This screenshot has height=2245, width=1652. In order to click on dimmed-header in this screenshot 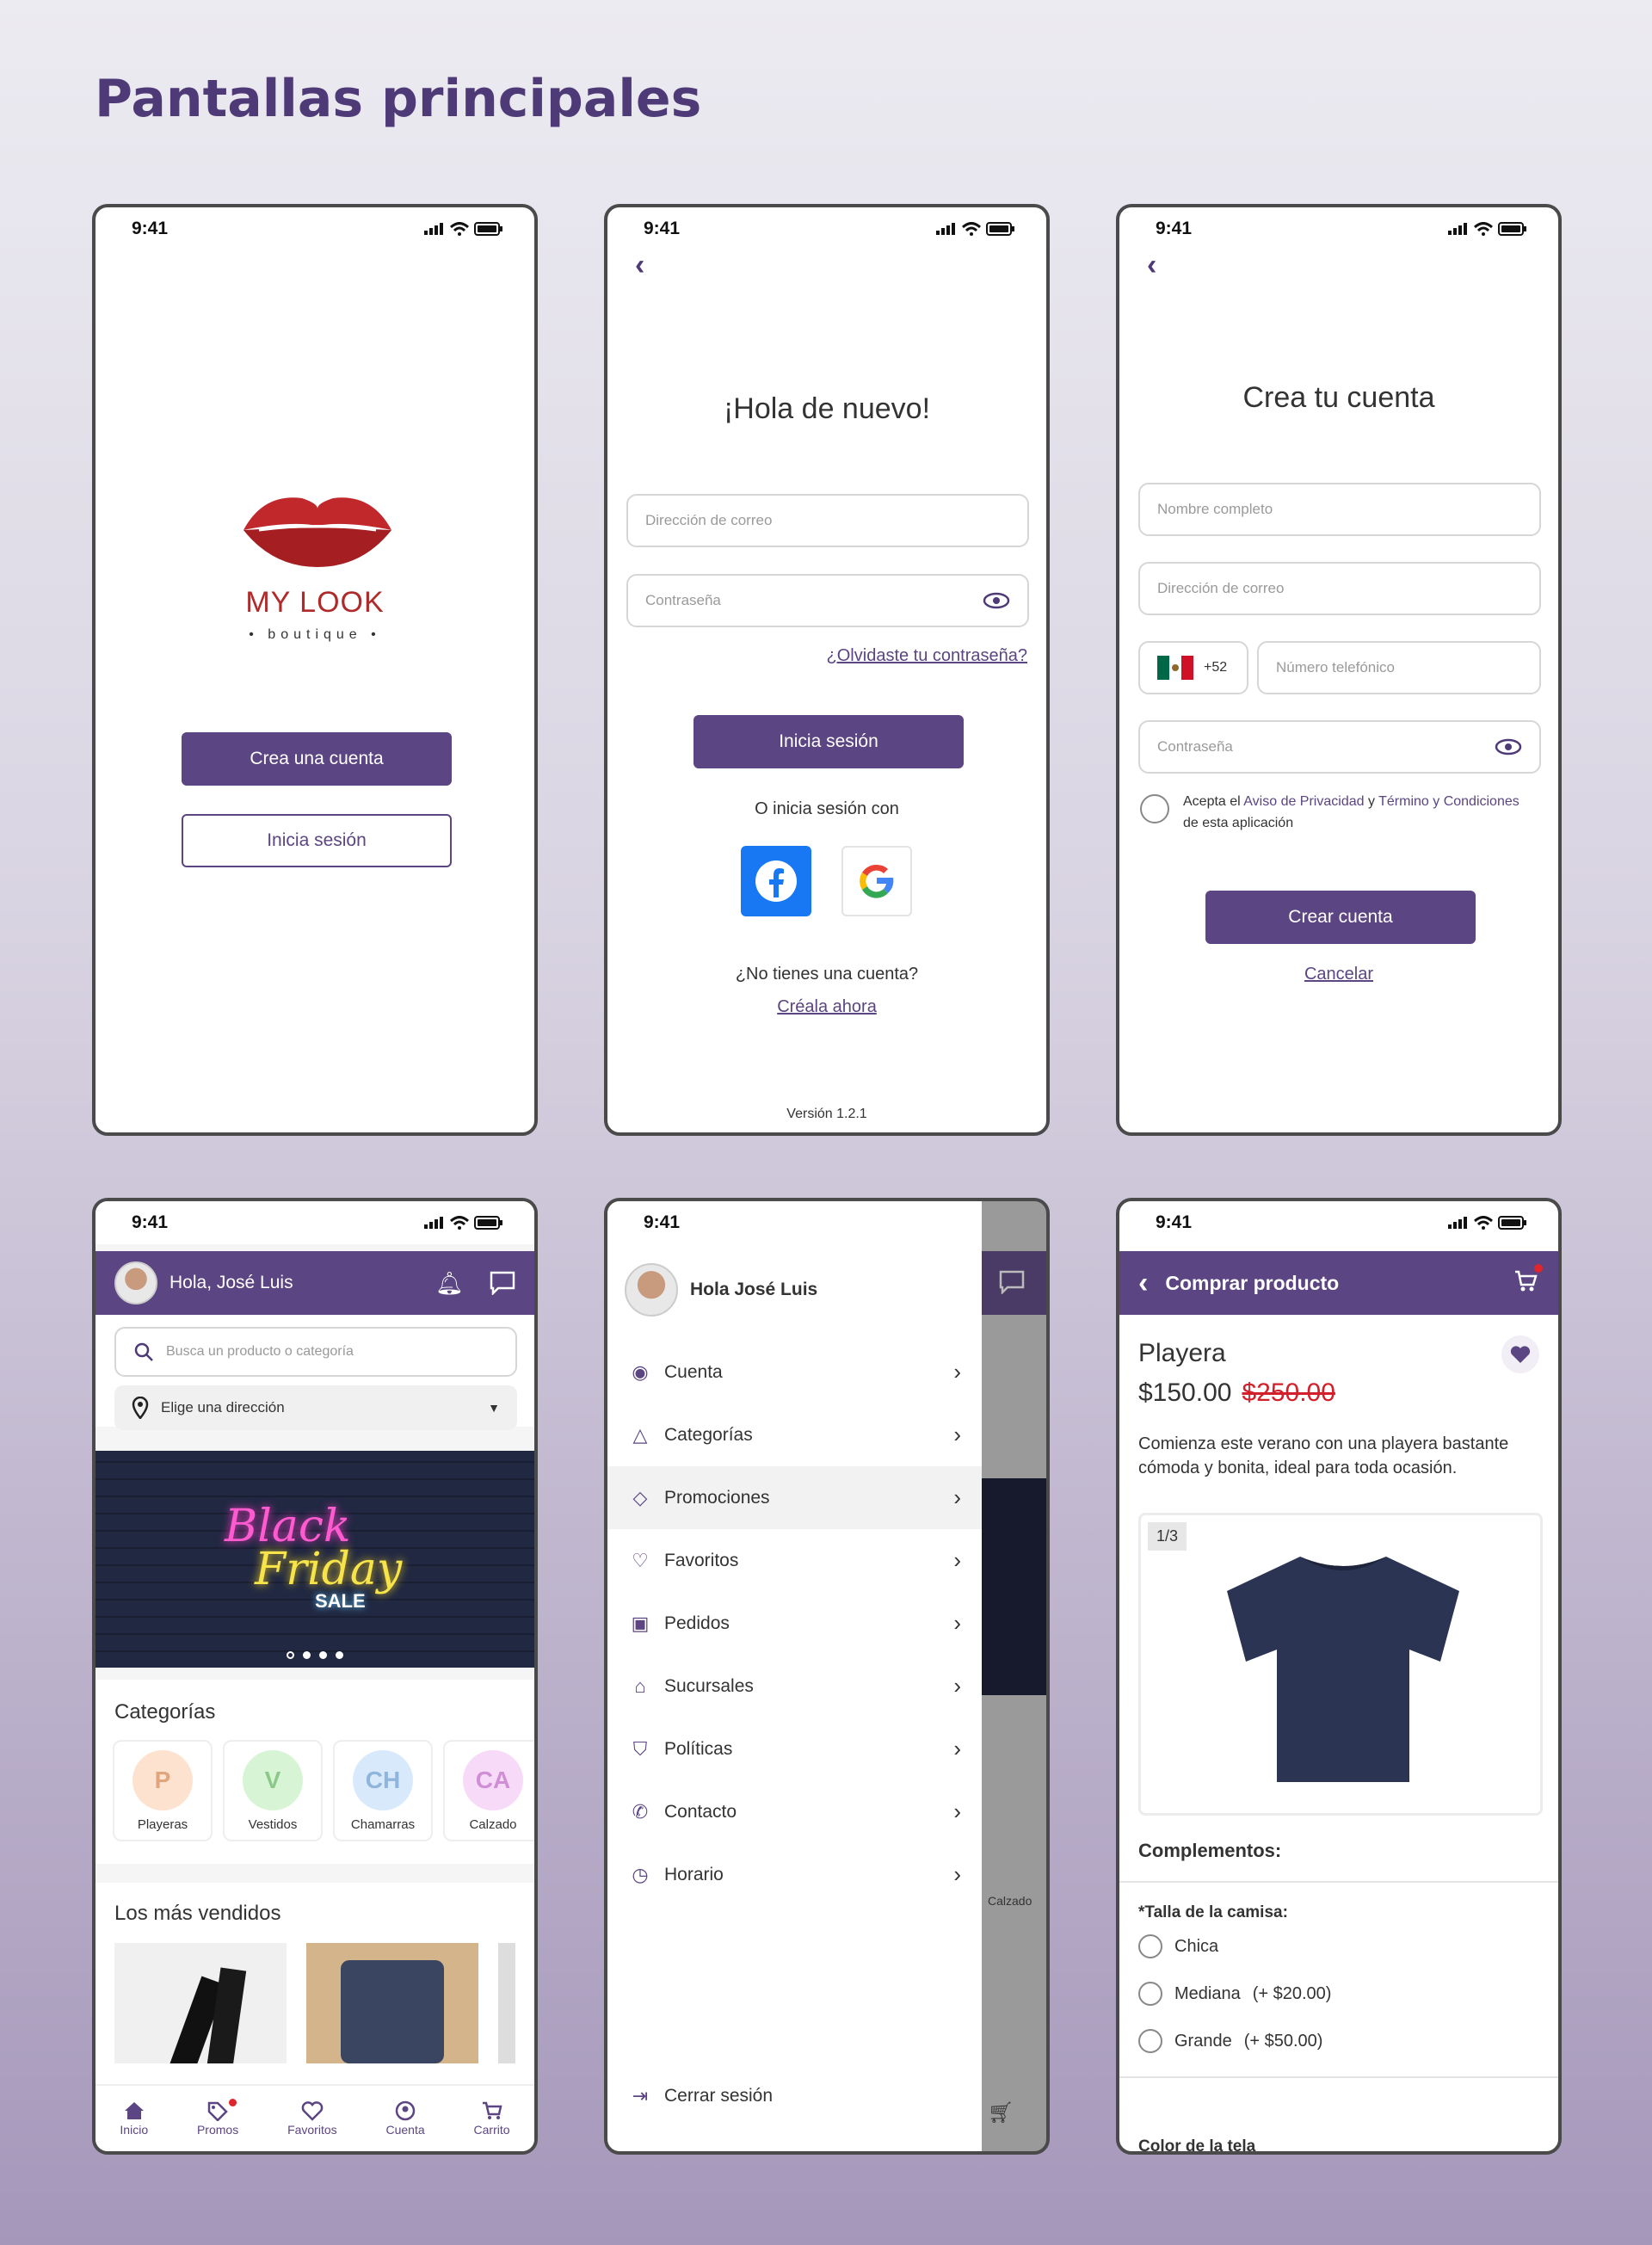, I will do `click(1014, 1283)`.